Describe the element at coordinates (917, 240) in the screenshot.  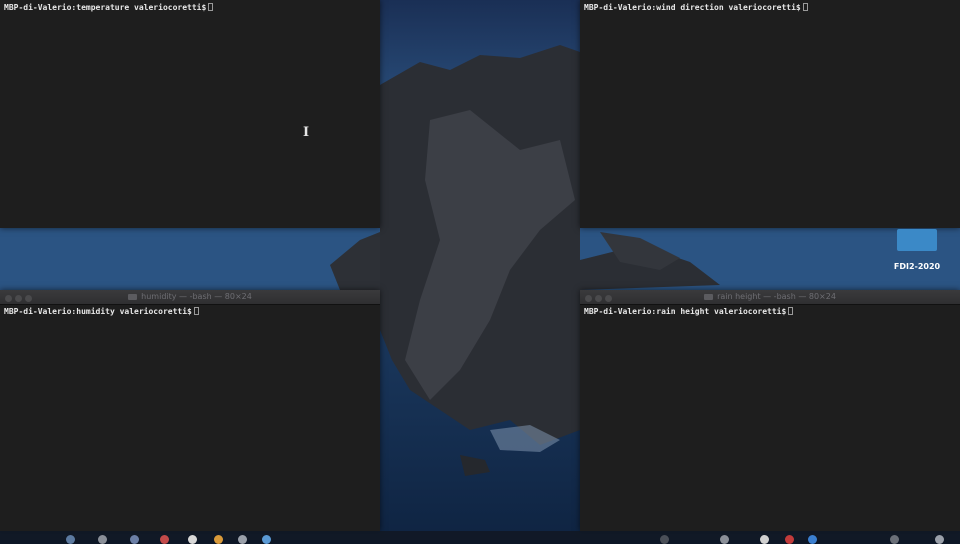
I see `desktop-folder-icon` at that location.